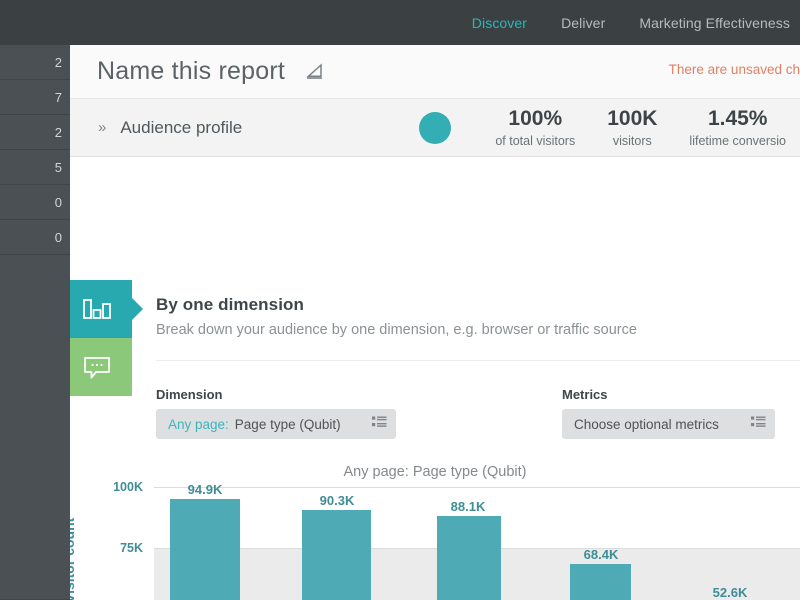 The height and width of the screenshot is (600, 800). I want to click on nav-item-discover: Discover, so click(499, 23).